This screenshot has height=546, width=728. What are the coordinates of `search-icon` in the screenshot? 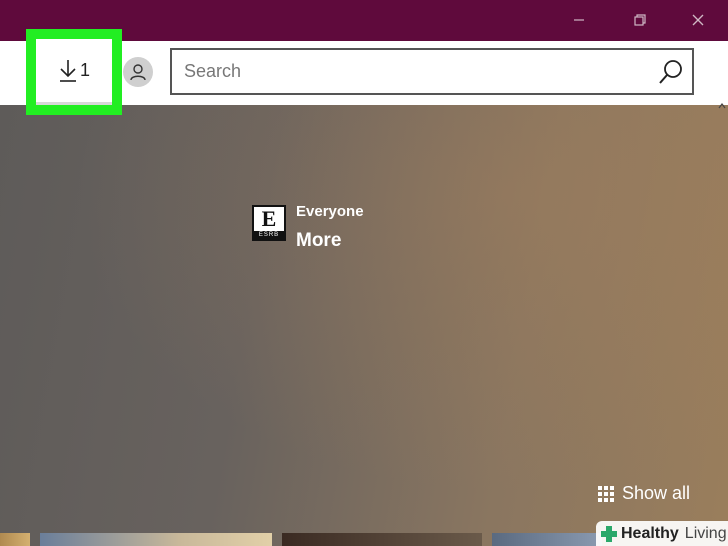 It's located at (670, 71).